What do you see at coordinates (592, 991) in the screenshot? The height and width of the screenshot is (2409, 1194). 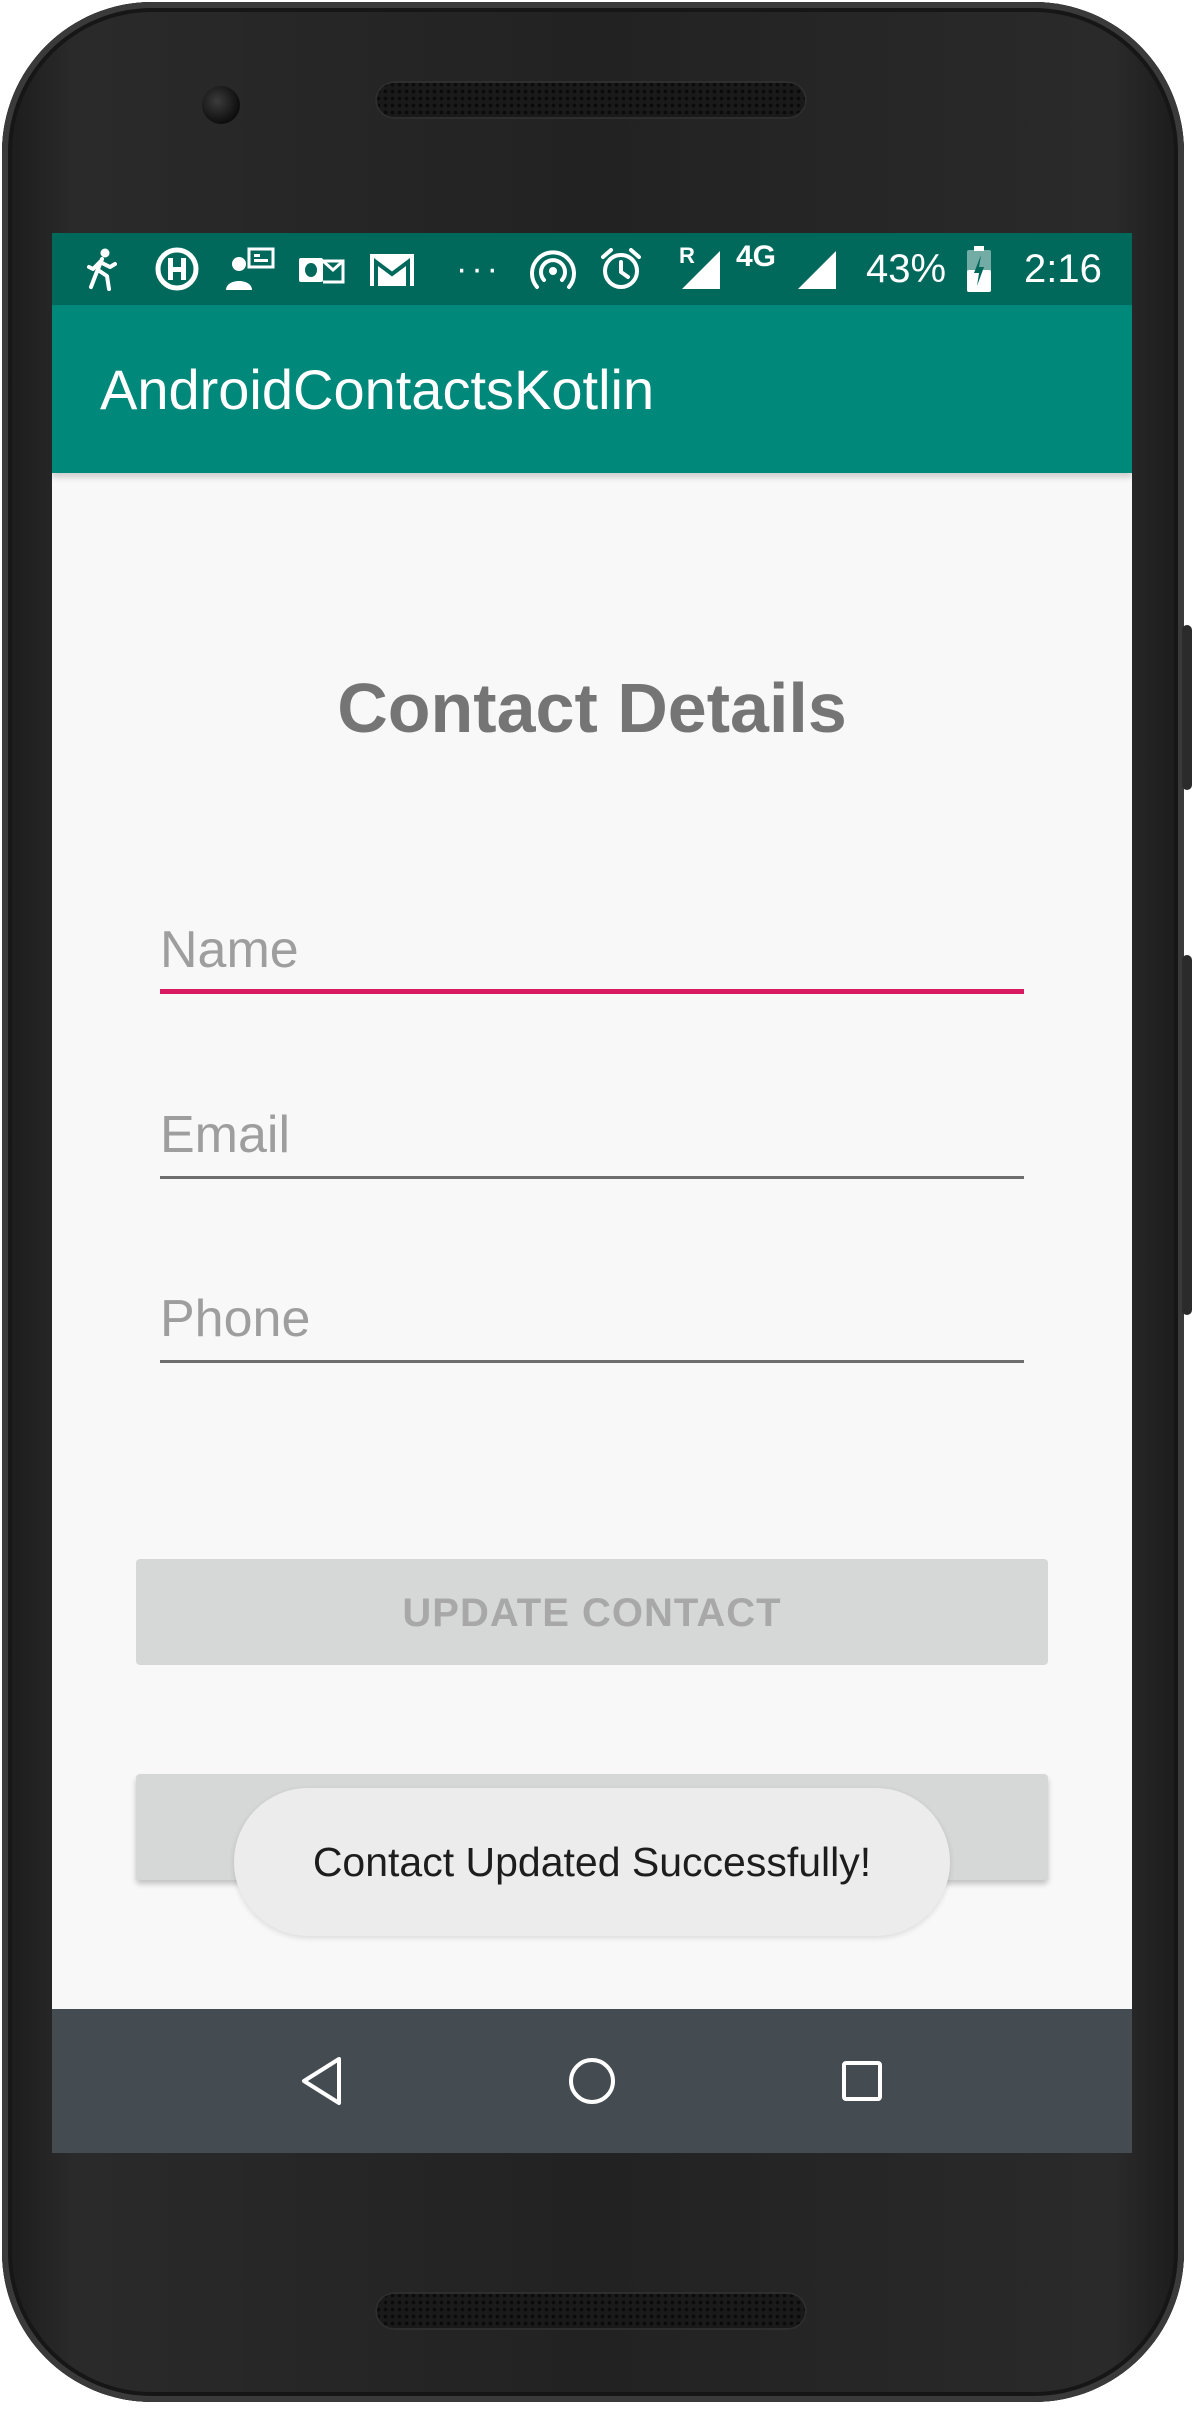 I see `name-underline` at bounding box center [592, 991].